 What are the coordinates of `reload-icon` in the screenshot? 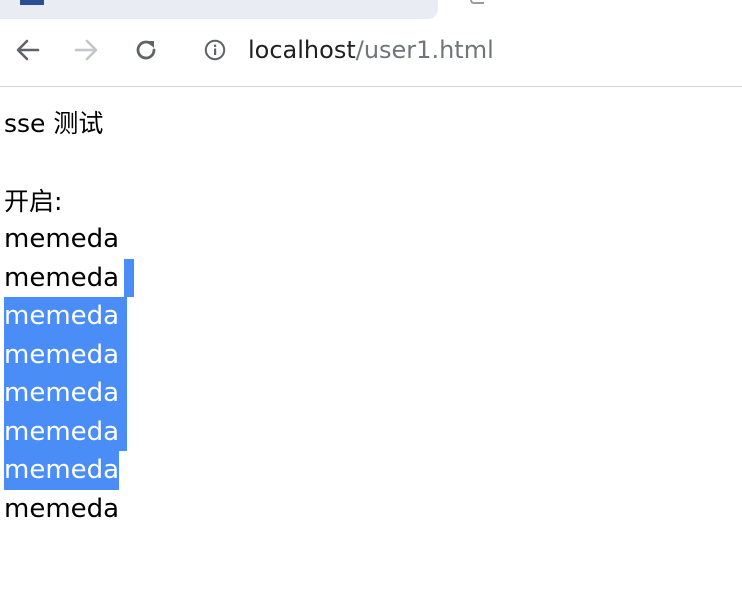 It's located at (146, 50).